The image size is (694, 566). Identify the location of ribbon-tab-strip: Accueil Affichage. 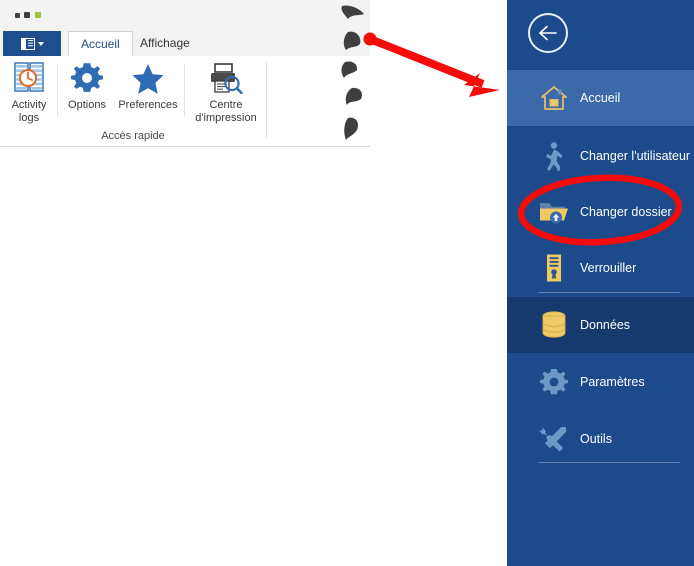
(185, 44).